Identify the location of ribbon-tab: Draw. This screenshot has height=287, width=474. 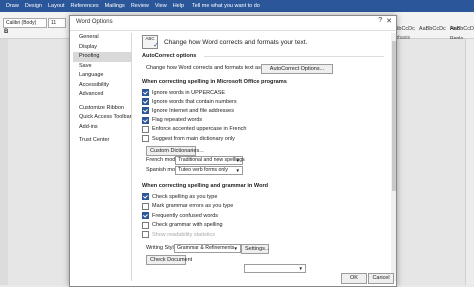
(12, 6).